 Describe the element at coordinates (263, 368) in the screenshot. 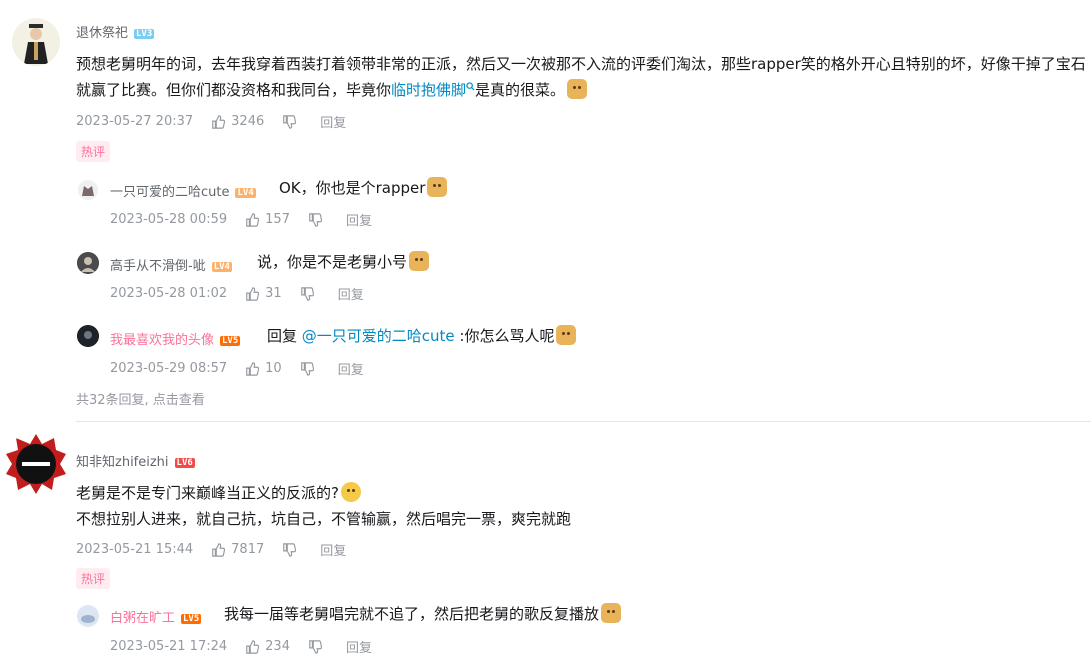

I see `like-button: 10` at that location.